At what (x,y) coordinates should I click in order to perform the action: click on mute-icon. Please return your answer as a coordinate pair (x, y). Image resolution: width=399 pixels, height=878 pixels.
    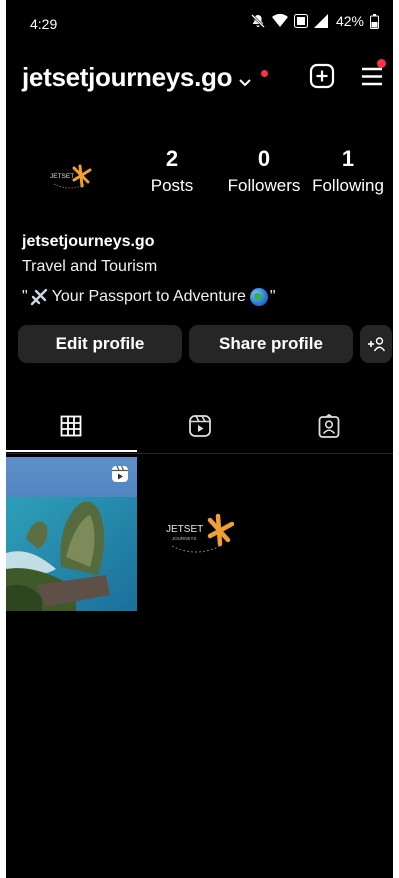
    Looking at the image, I should click on (258, 21).